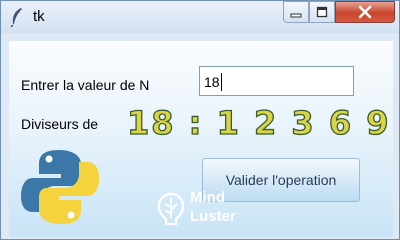  I want to click on watermark-line-1: Mind, so click(207, 197).